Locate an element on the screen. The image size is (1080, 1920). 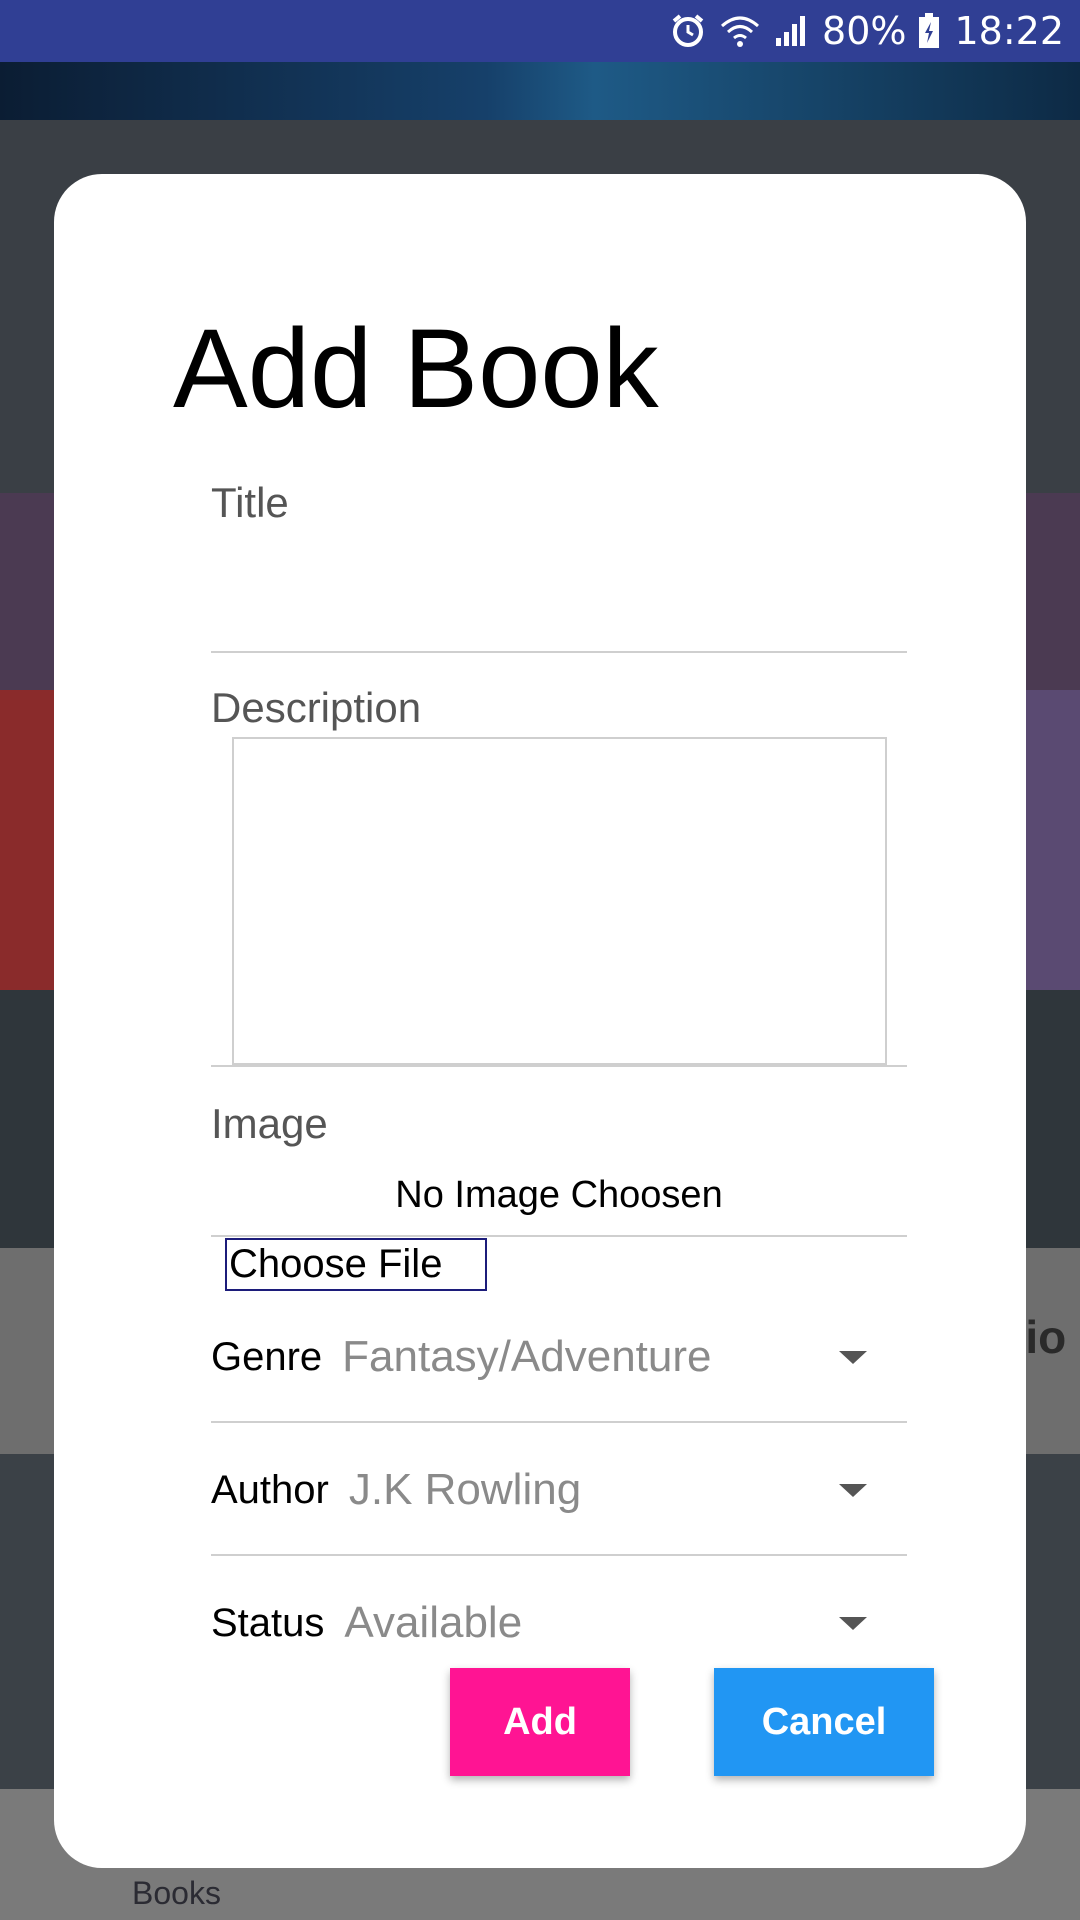
author-underline is located at coordinates (559, 1555).